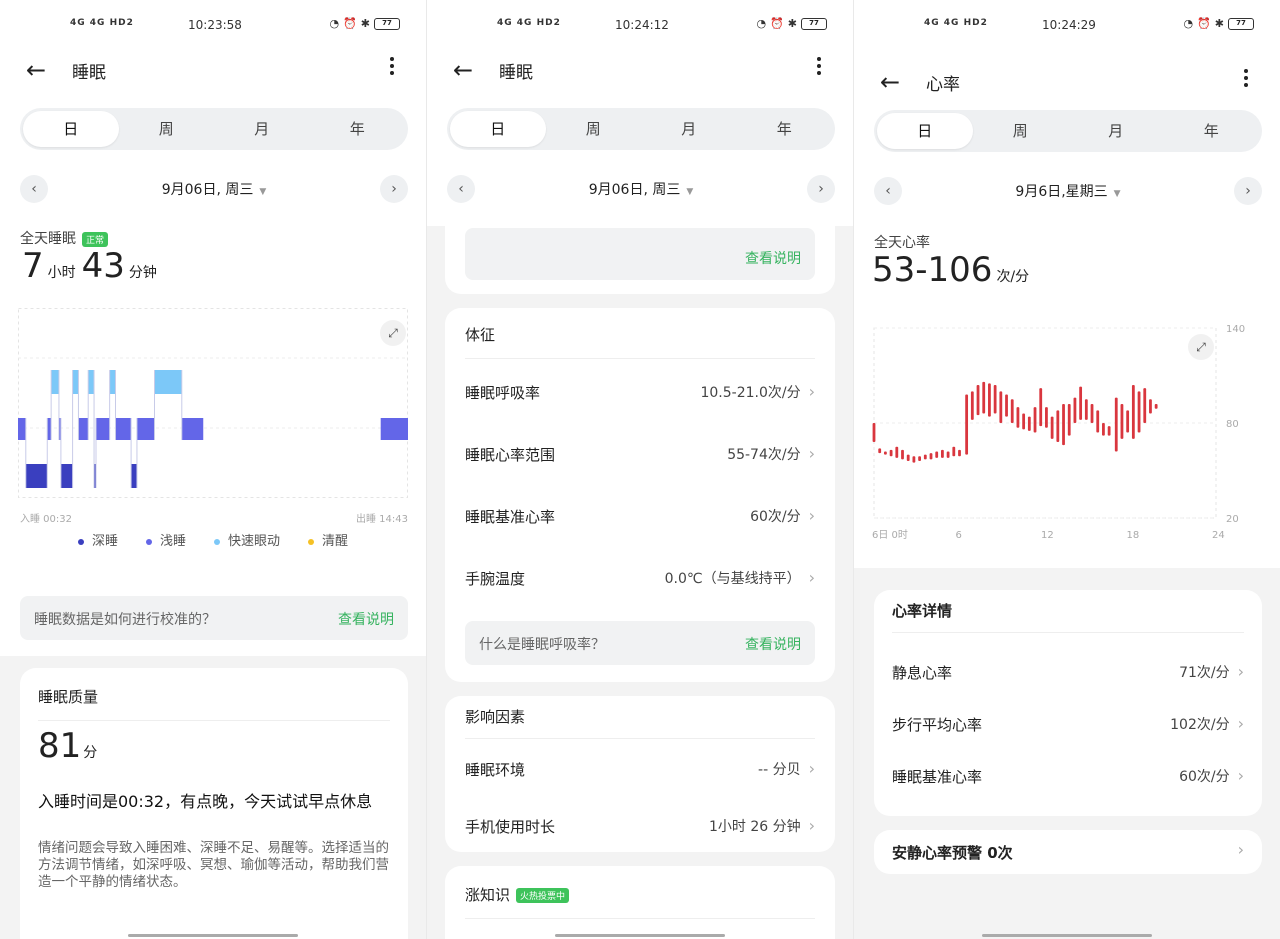 This screenshot has height=939, width=1280. I want to click on factor-row-phone-usage: 手机使用时长 1小时 26 分钟 ›, so click(640, 828).